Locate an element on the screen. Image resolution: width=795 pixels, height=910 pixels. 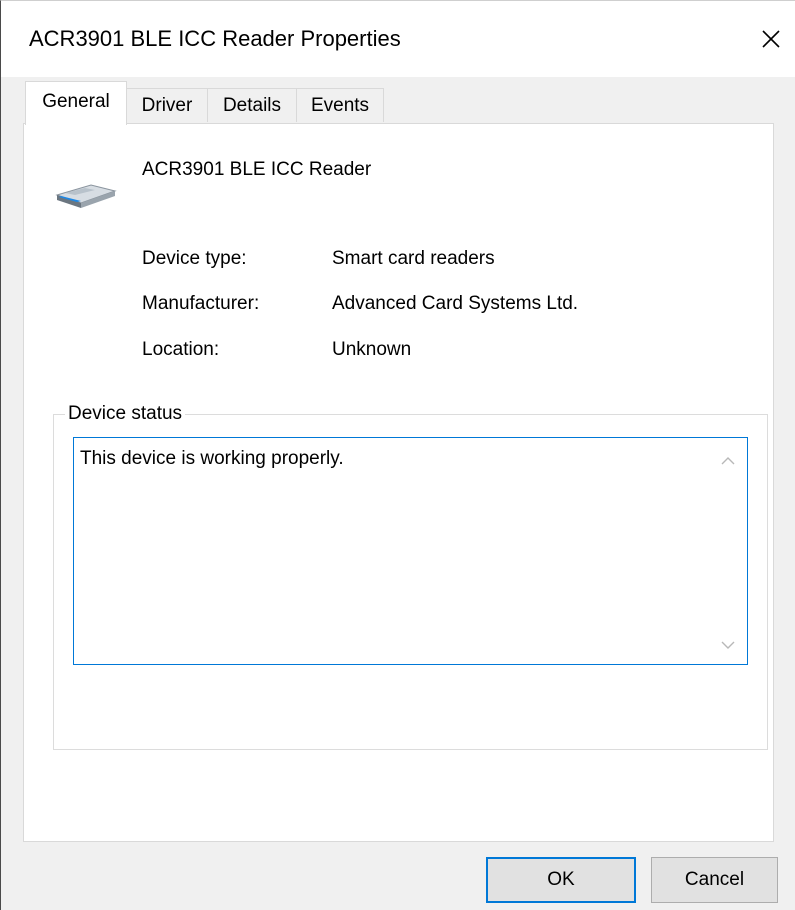
title-bar: ACR3901 BLE ICC Reader Properties is located at coordinates (398, 39).